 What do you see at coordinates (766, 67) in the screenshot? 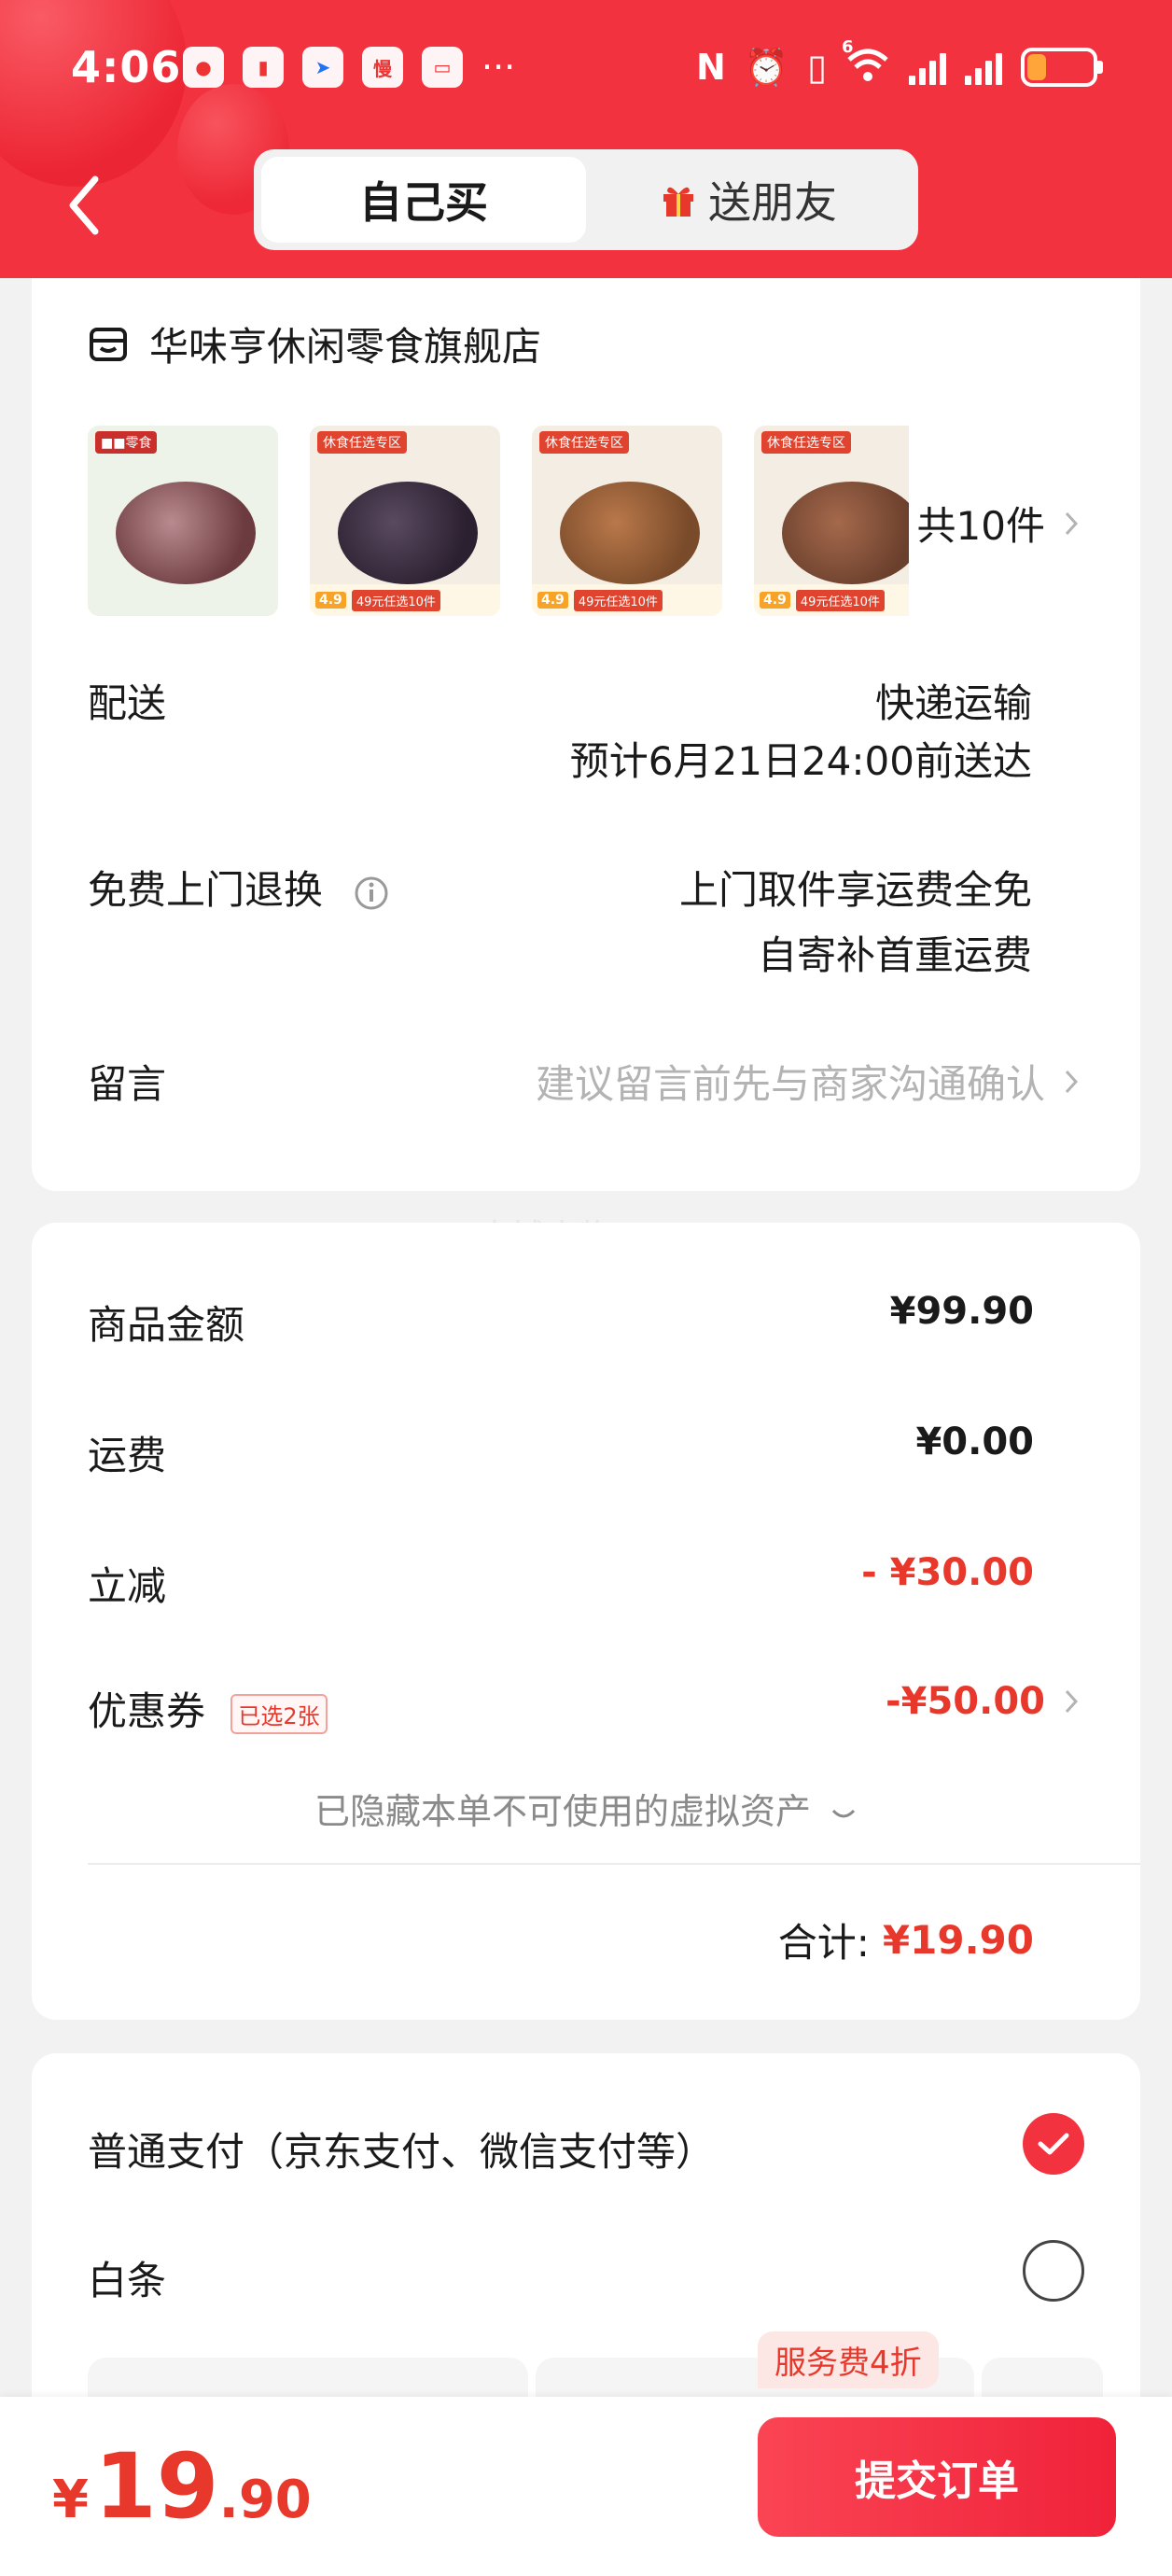
I see `alarm-icon: ⏰` at bounding box center [766, 67].